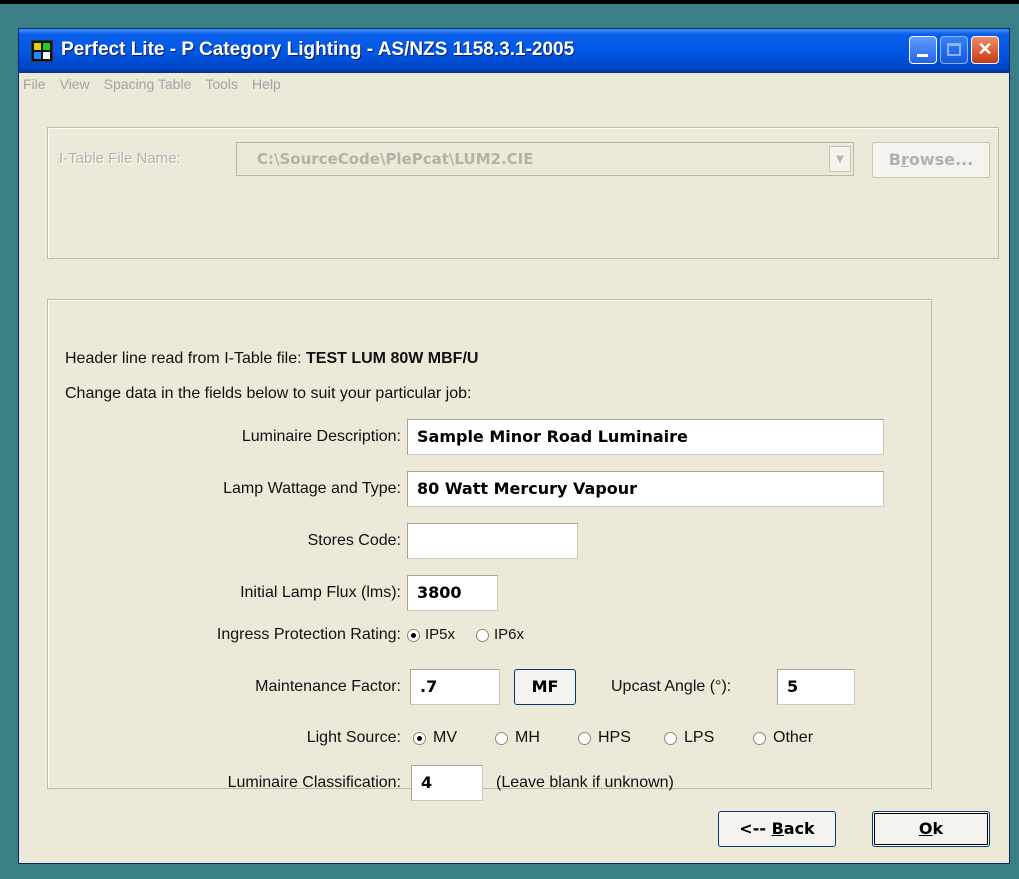 This screenshot has height=879, width=1019. Describe the element at coordinates (120, 158) in the screenshot. I see `itable-file-label: I-Table File Name:` at that location.